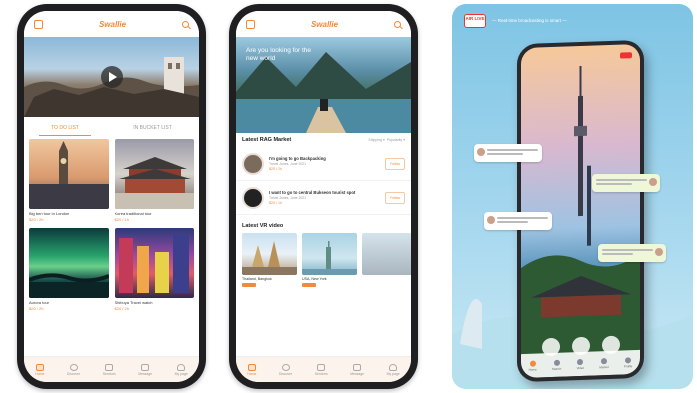 The width and height of the screenshot is (697, 393). Describe the element at coordinates (357, 373) in the screenshot. I see `nav-label: Message` at that location.